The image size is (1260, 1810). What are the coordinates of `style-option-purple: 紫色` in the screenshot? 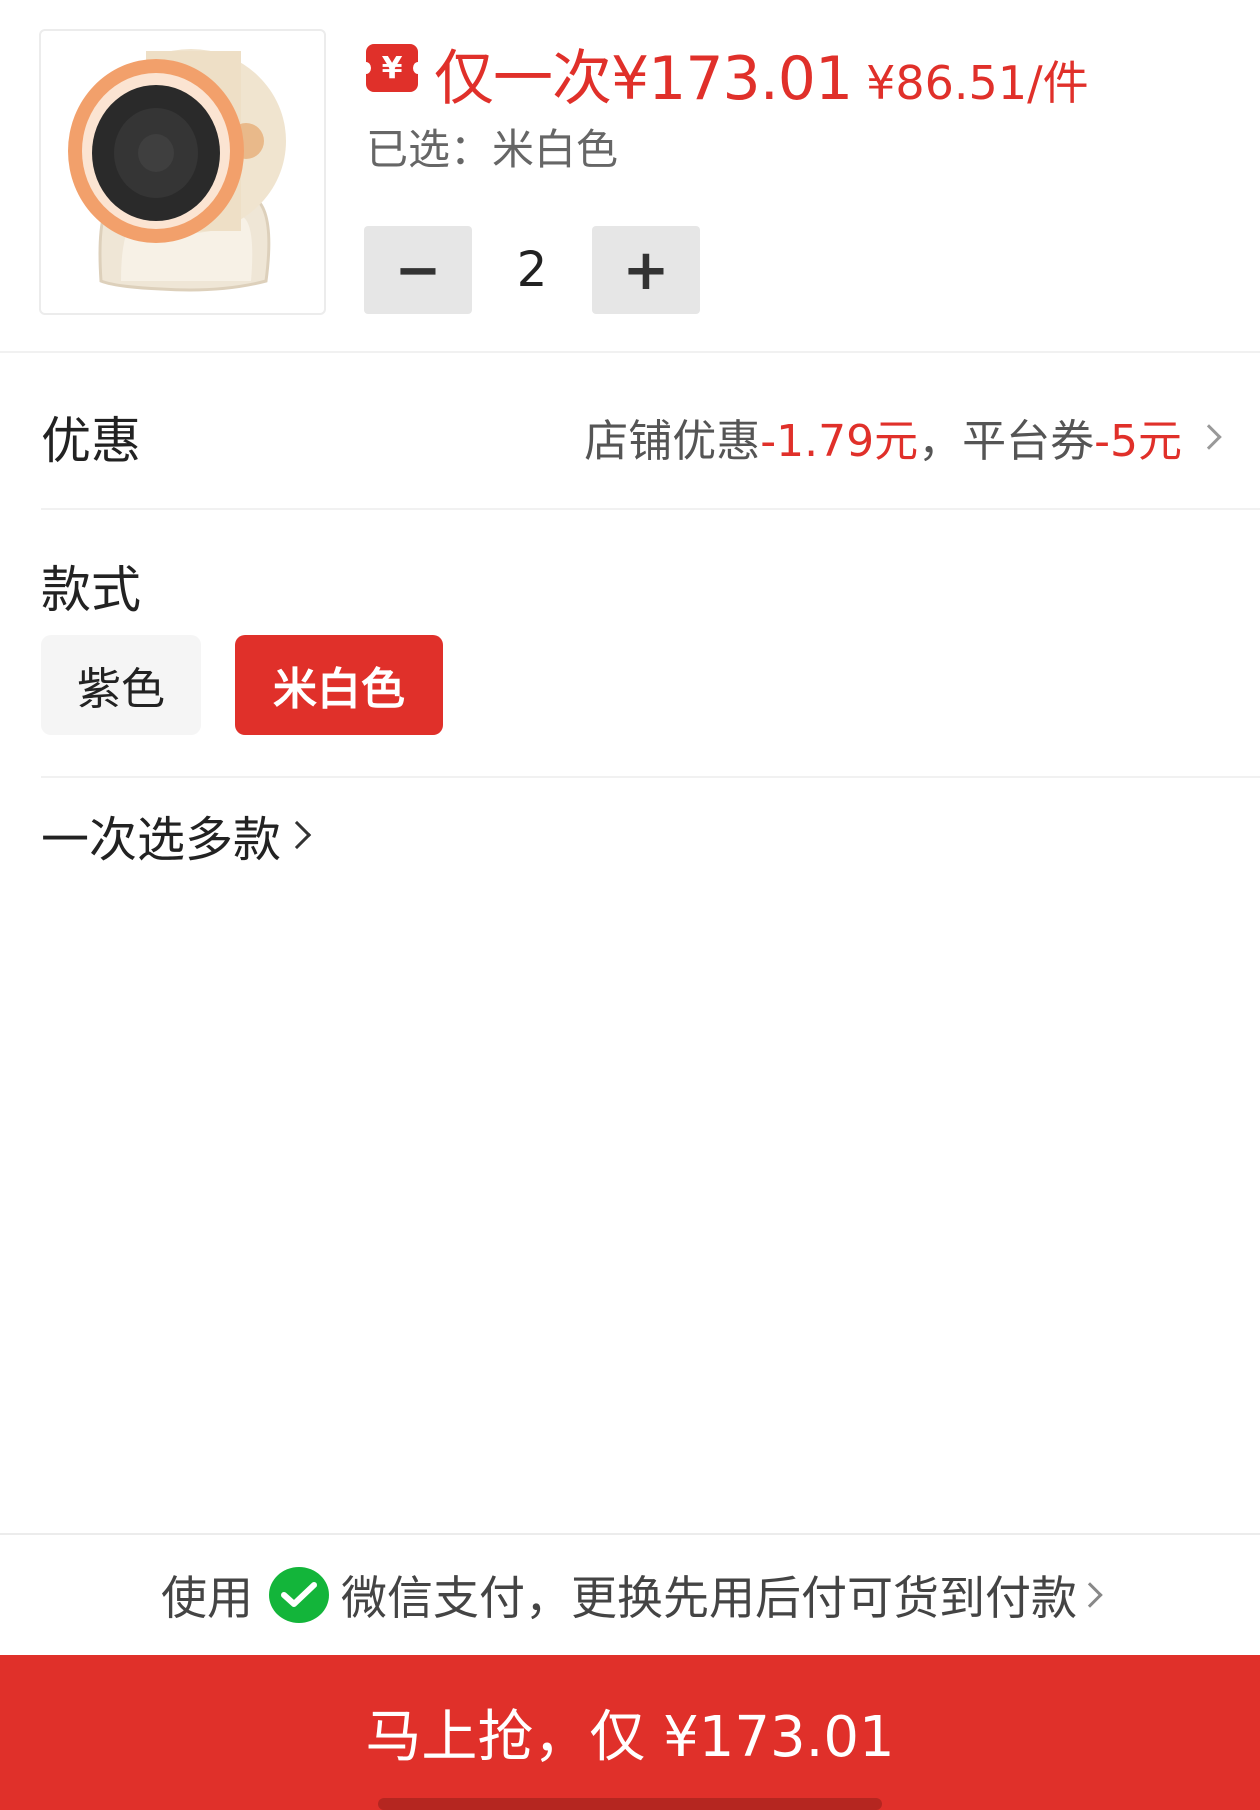 It's located at (121, 685).